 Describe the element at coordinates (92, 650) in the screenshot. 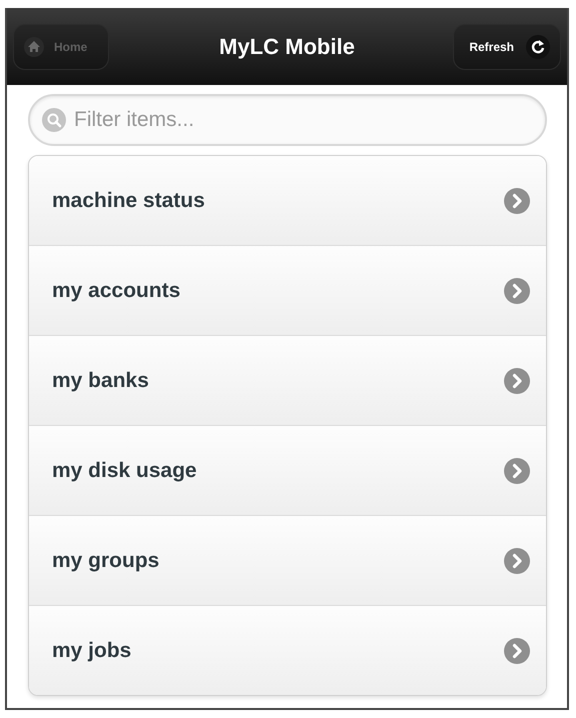

I see `item-label: my jobs` at that location.